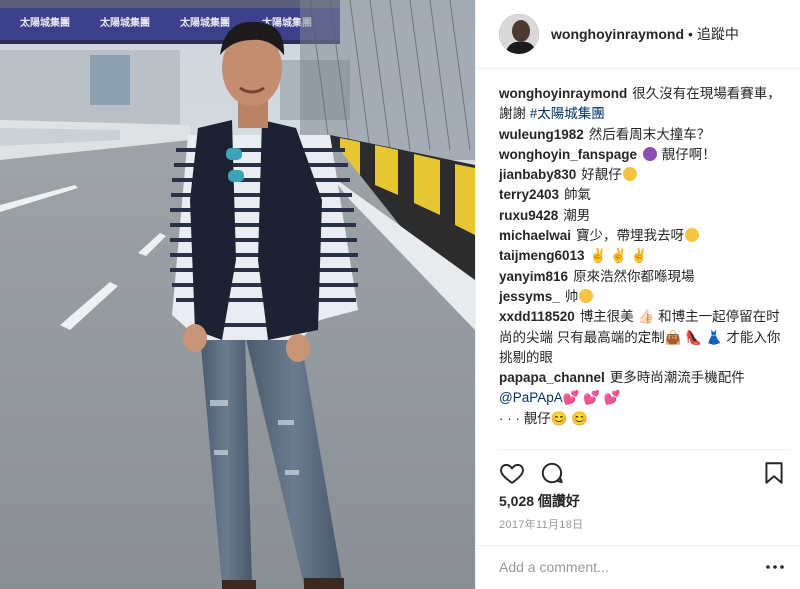  Describe the element at coordinates (552, 473) in the screenshot. I see `comment-icon` at that location.